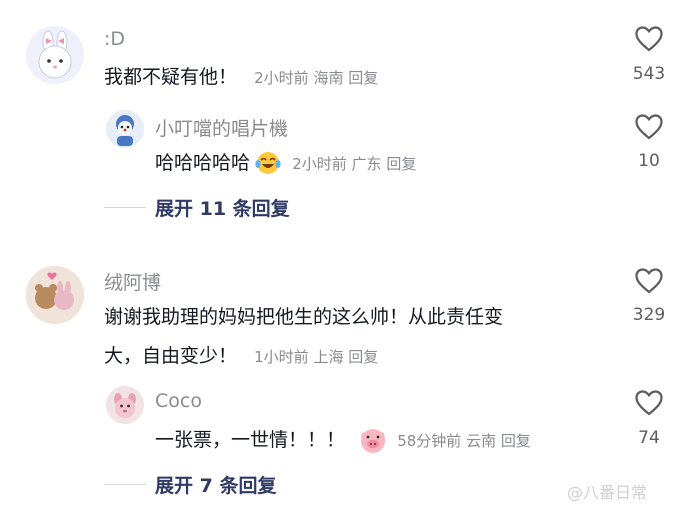 This screenshot has height=506, width=690. I want to click on comment-text: 谢谢我助理的妈妈把他生的这么帅！从此责任变, so click(304, 317).